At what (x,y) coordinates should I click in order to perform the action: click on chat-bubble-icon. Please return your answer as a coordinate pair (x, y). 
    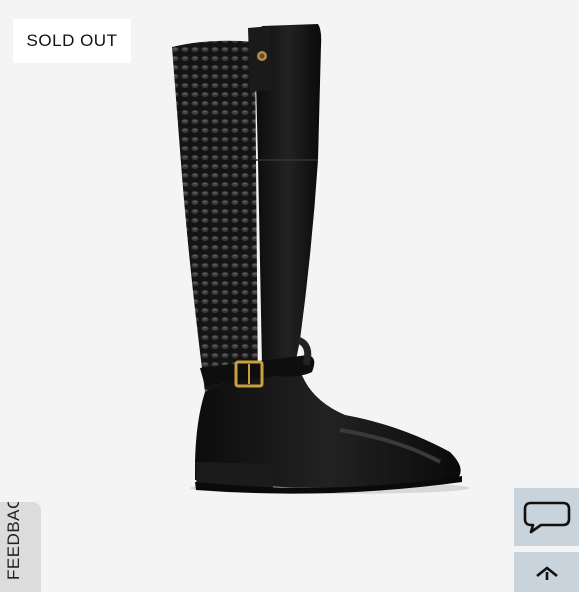
    Looking at the image, I should click on (546, 517).